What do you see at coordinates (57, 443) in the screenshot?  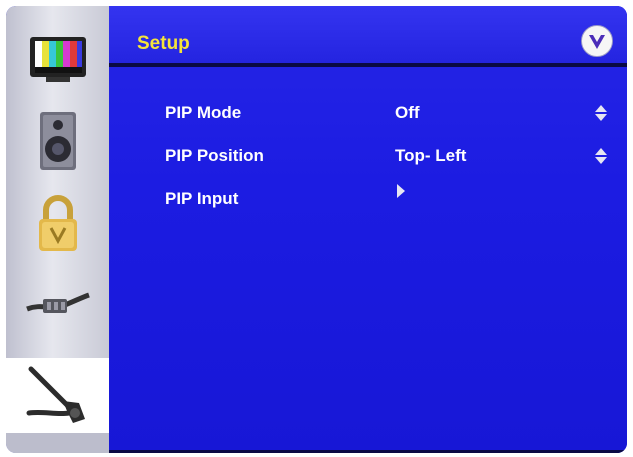 I see `sidebar-bottom-strip` at bounding box center [57, 443].